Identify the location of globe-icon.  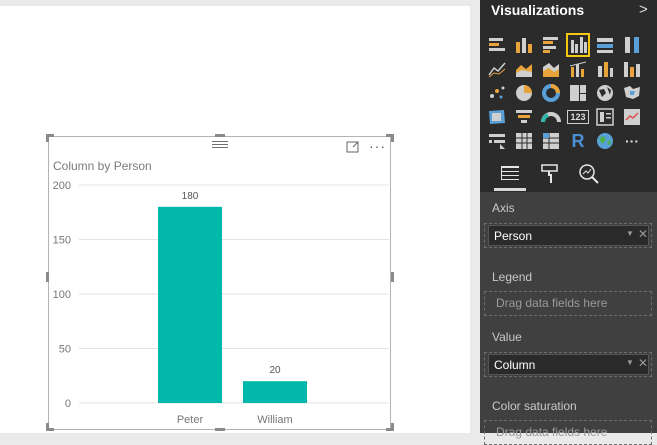
(605, 141).